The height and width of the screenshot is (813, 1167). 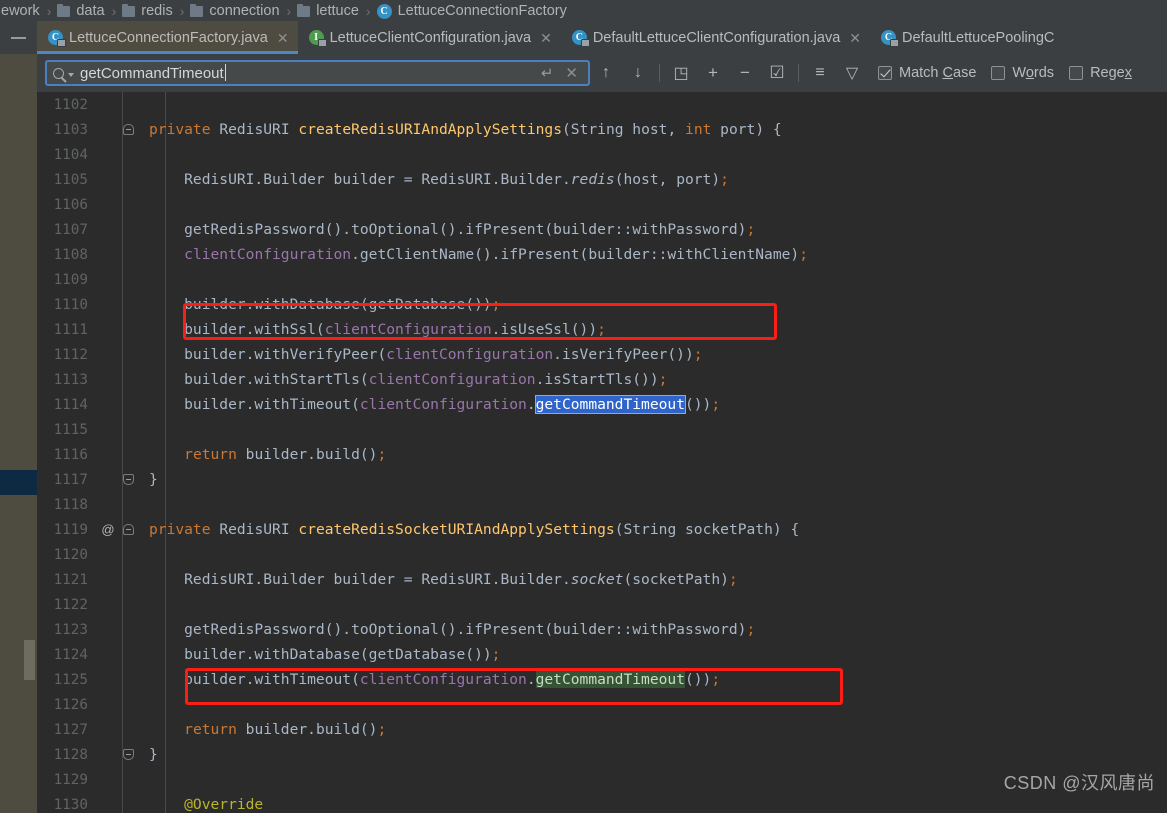 I want to click on class-icon: C, so click(x=384, y=11).